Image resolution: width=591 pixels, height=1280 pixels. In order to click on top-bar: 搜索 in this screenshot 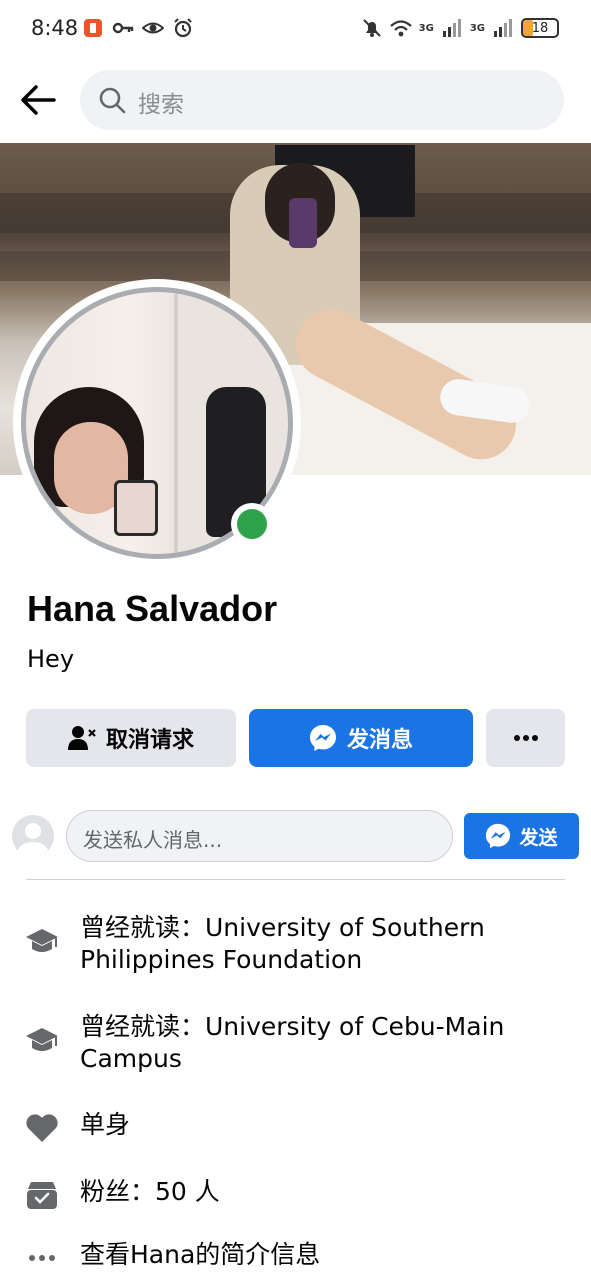, I will do `click(295, 100)`.